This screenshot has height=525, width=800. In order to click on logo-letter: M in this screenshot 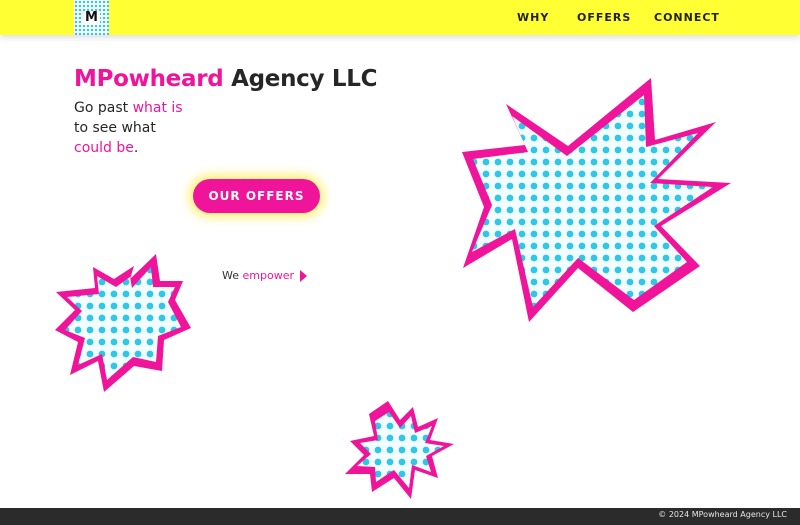, I will do `click(91, 17)`.